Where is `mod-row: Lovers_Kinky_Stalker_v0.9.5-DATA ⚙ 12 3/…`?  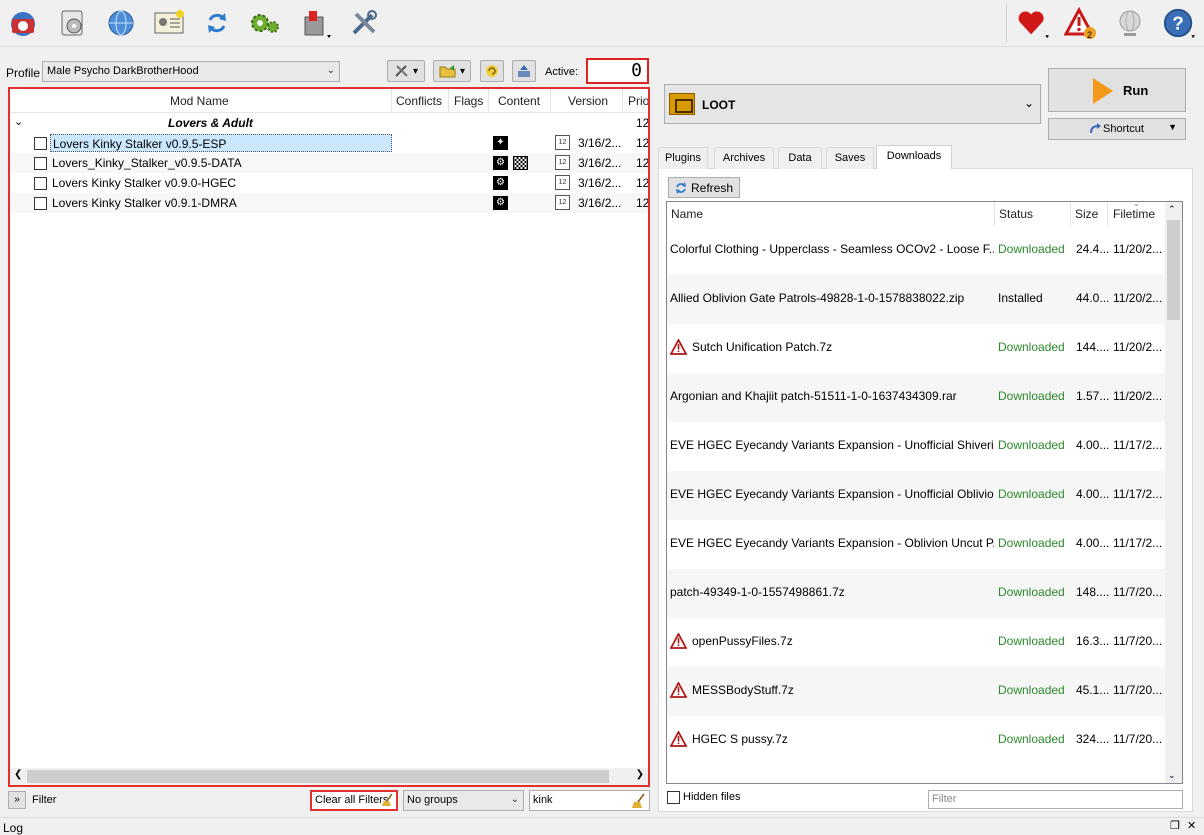
mod-row: Lovers_Kinky_Stalker_v0.9.5-DATA ⚙ 12 3/… is located at coordinates (329, 163).